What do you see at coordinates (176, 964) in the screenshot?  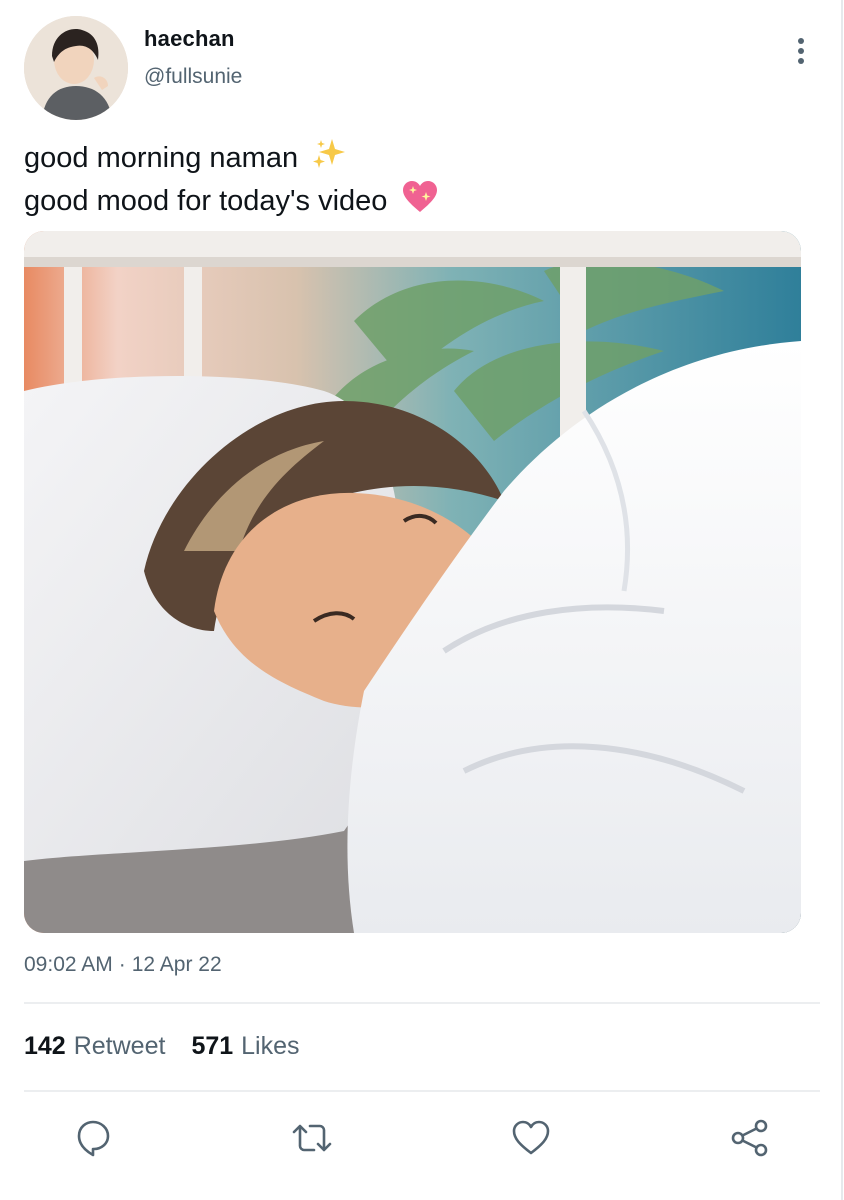 I see `tweet-date: 12 Apr 22` at bounding box center [176, 964].